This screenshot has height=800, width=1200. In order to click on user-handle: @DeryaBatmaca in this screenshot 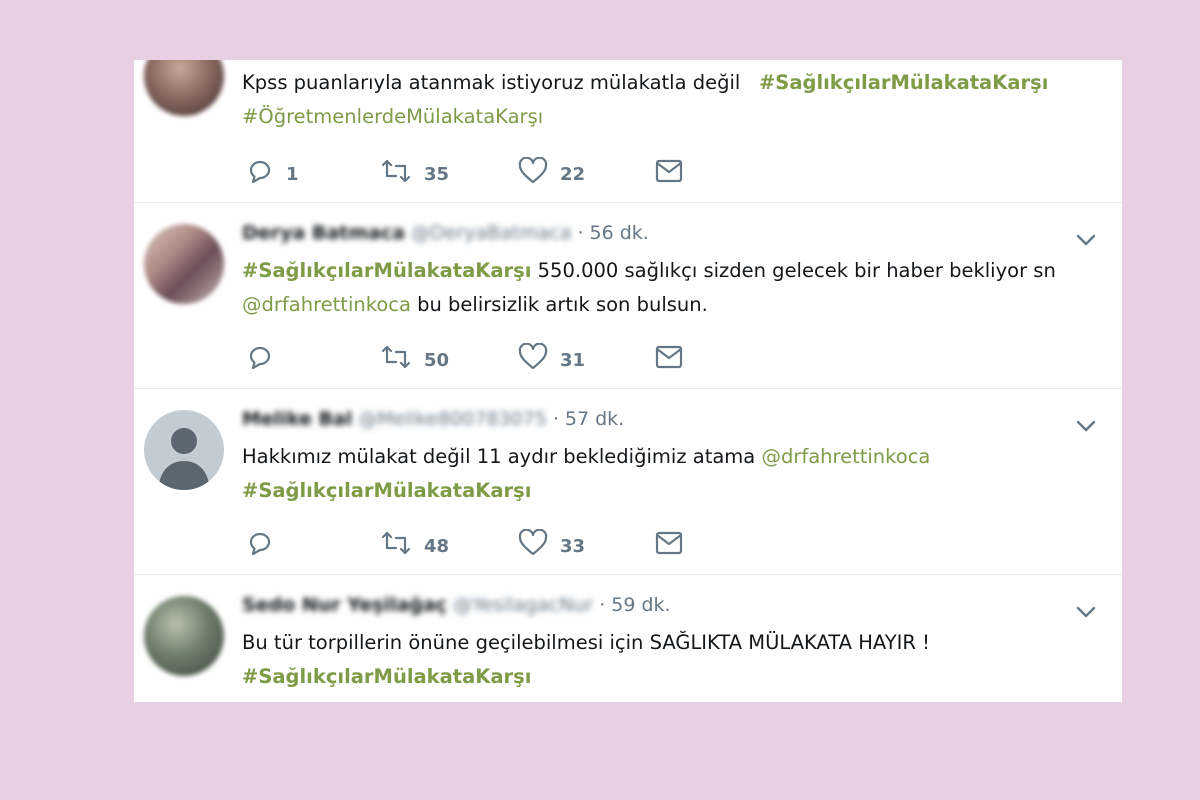, I will do `click(491, 233)`.